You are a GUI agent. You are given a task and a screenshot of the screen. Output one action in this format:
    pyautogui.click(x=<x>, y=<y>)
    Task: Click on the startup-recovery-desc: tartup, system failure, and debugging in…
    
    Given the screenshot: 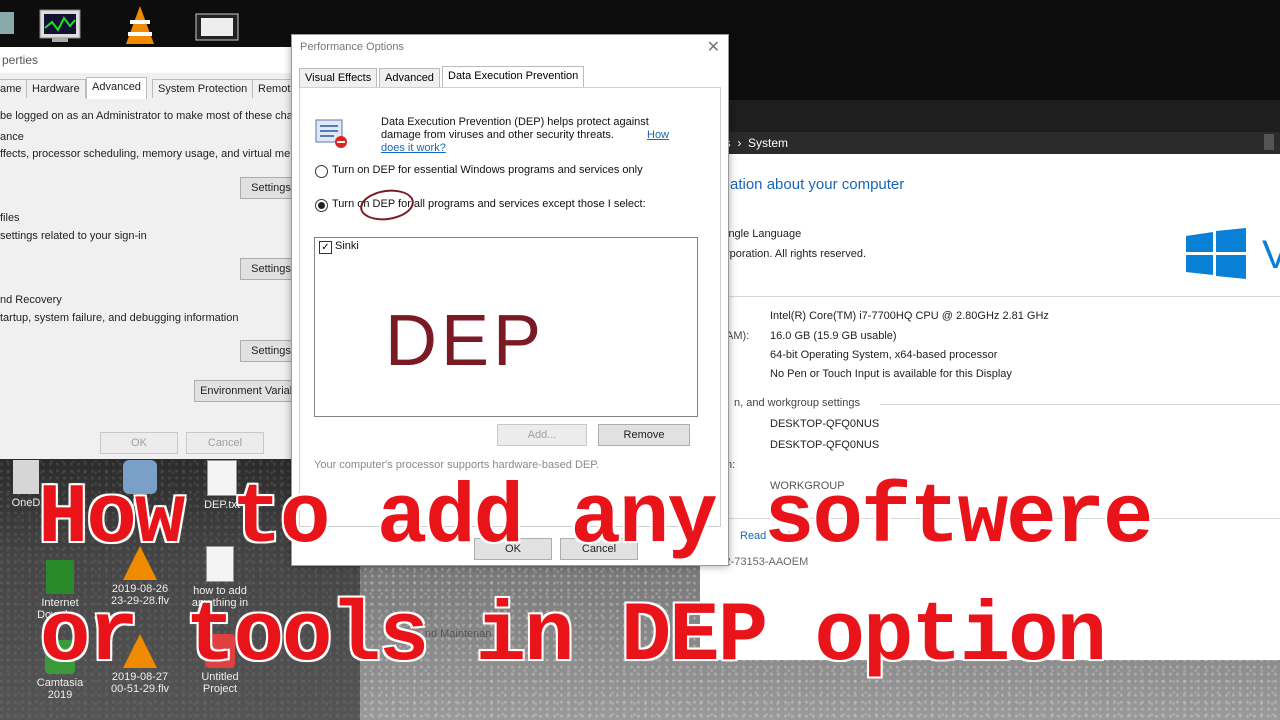 What is the action you would take?
    pyautogui.click(x=119, y=318)
    